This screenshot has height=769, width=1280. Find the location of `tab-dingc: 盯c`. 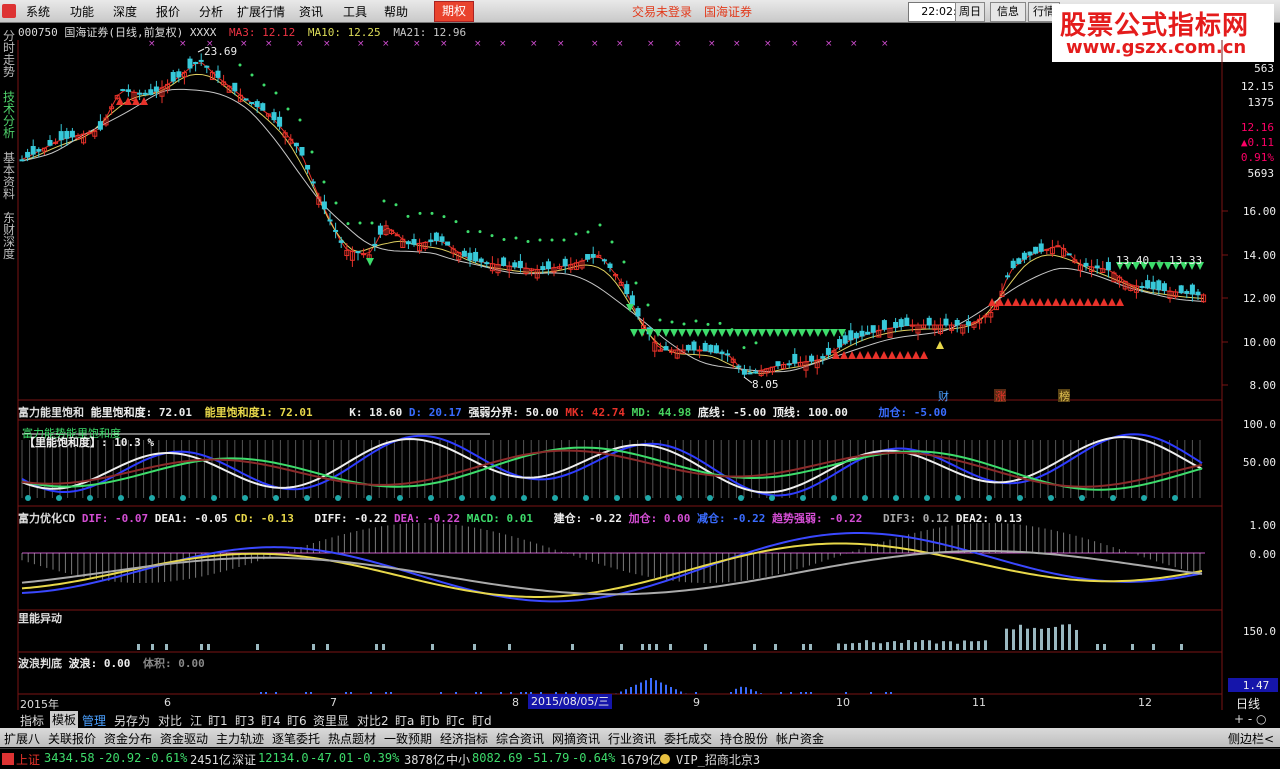

tab-dingc: 盯c is located at coordinates (455, 720).